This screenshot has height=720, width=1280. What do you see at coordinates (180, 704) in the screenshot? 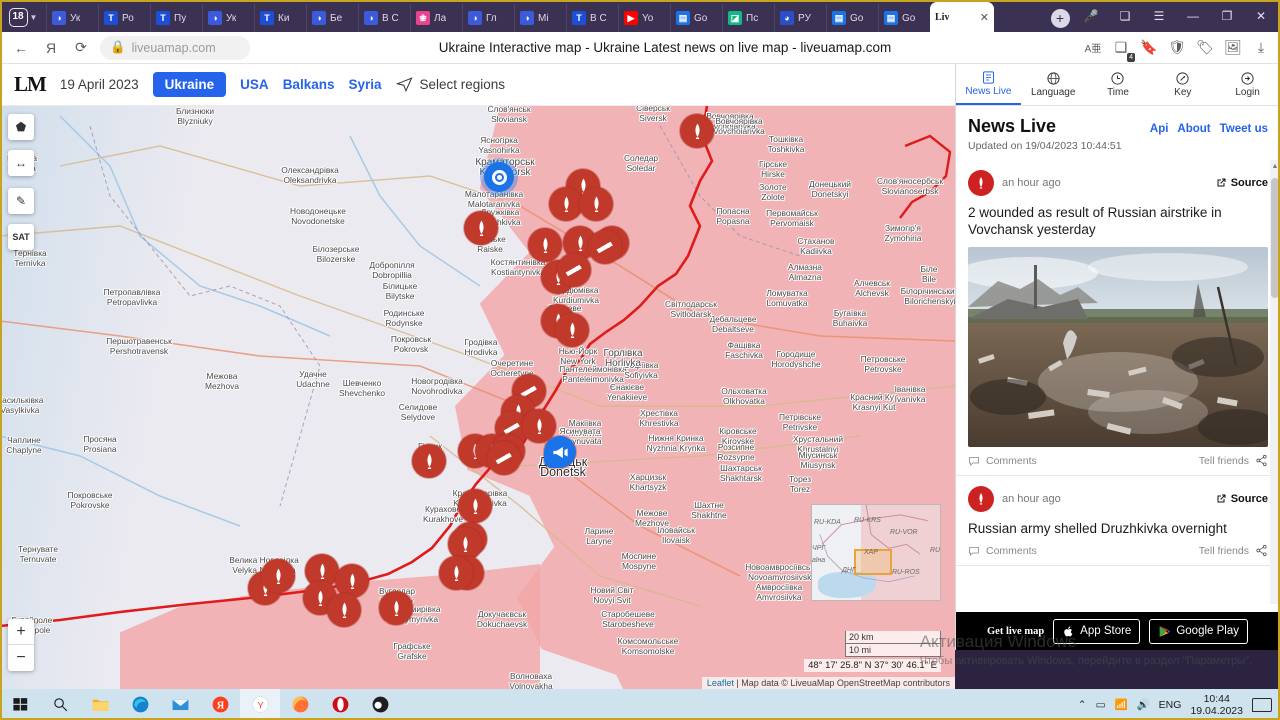
I see `mail-icon` at bounding box center [180, 704].